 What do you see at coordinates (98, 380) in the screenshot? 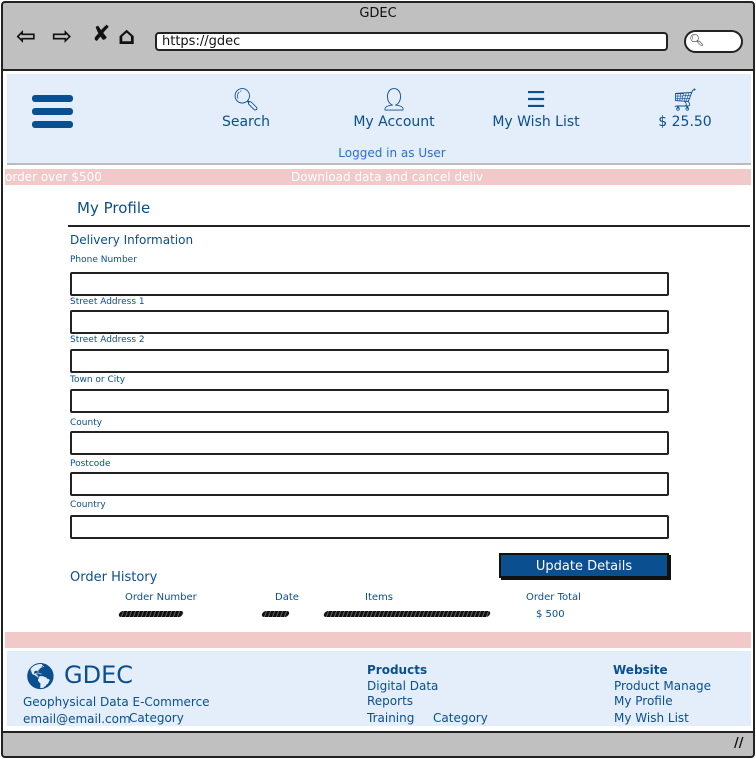
I see `town-label: Town or City` at bounding box center [98, 380].